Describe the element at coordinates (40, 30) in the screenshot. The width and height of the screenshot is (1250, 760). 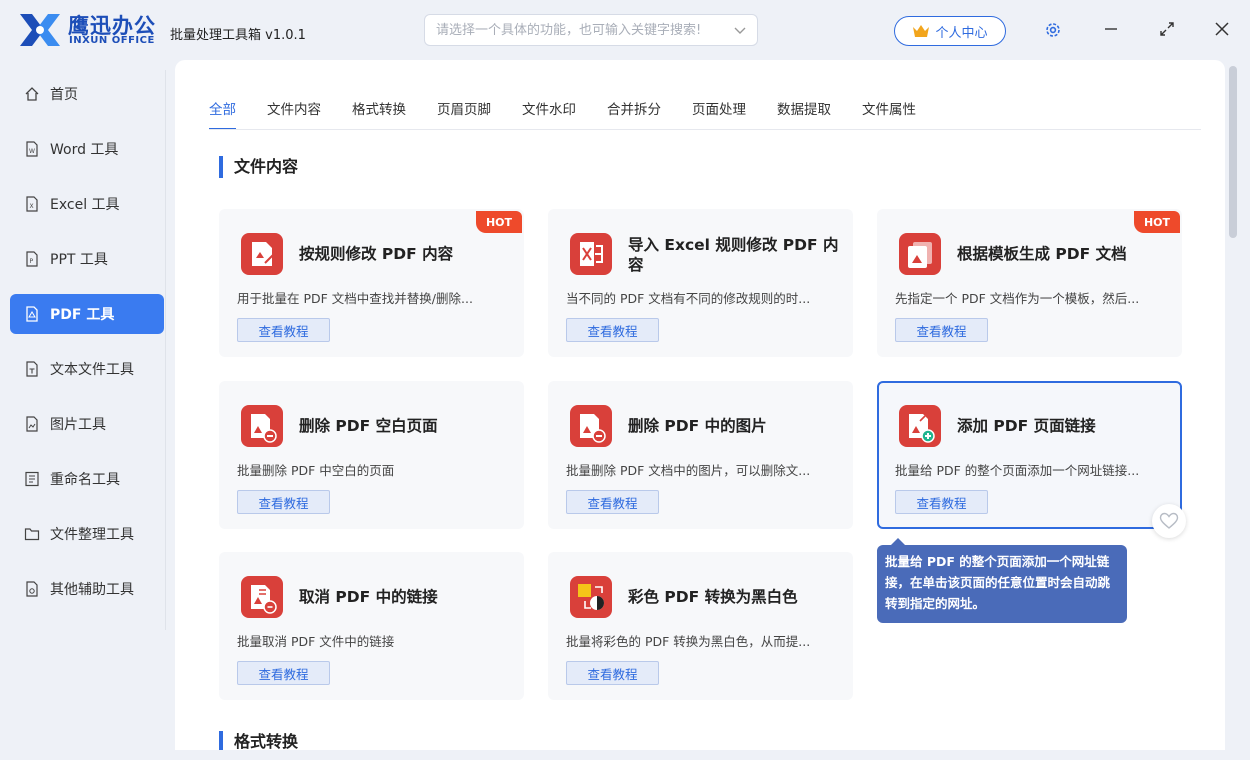
I see `inxun-logo-icon` at that location.